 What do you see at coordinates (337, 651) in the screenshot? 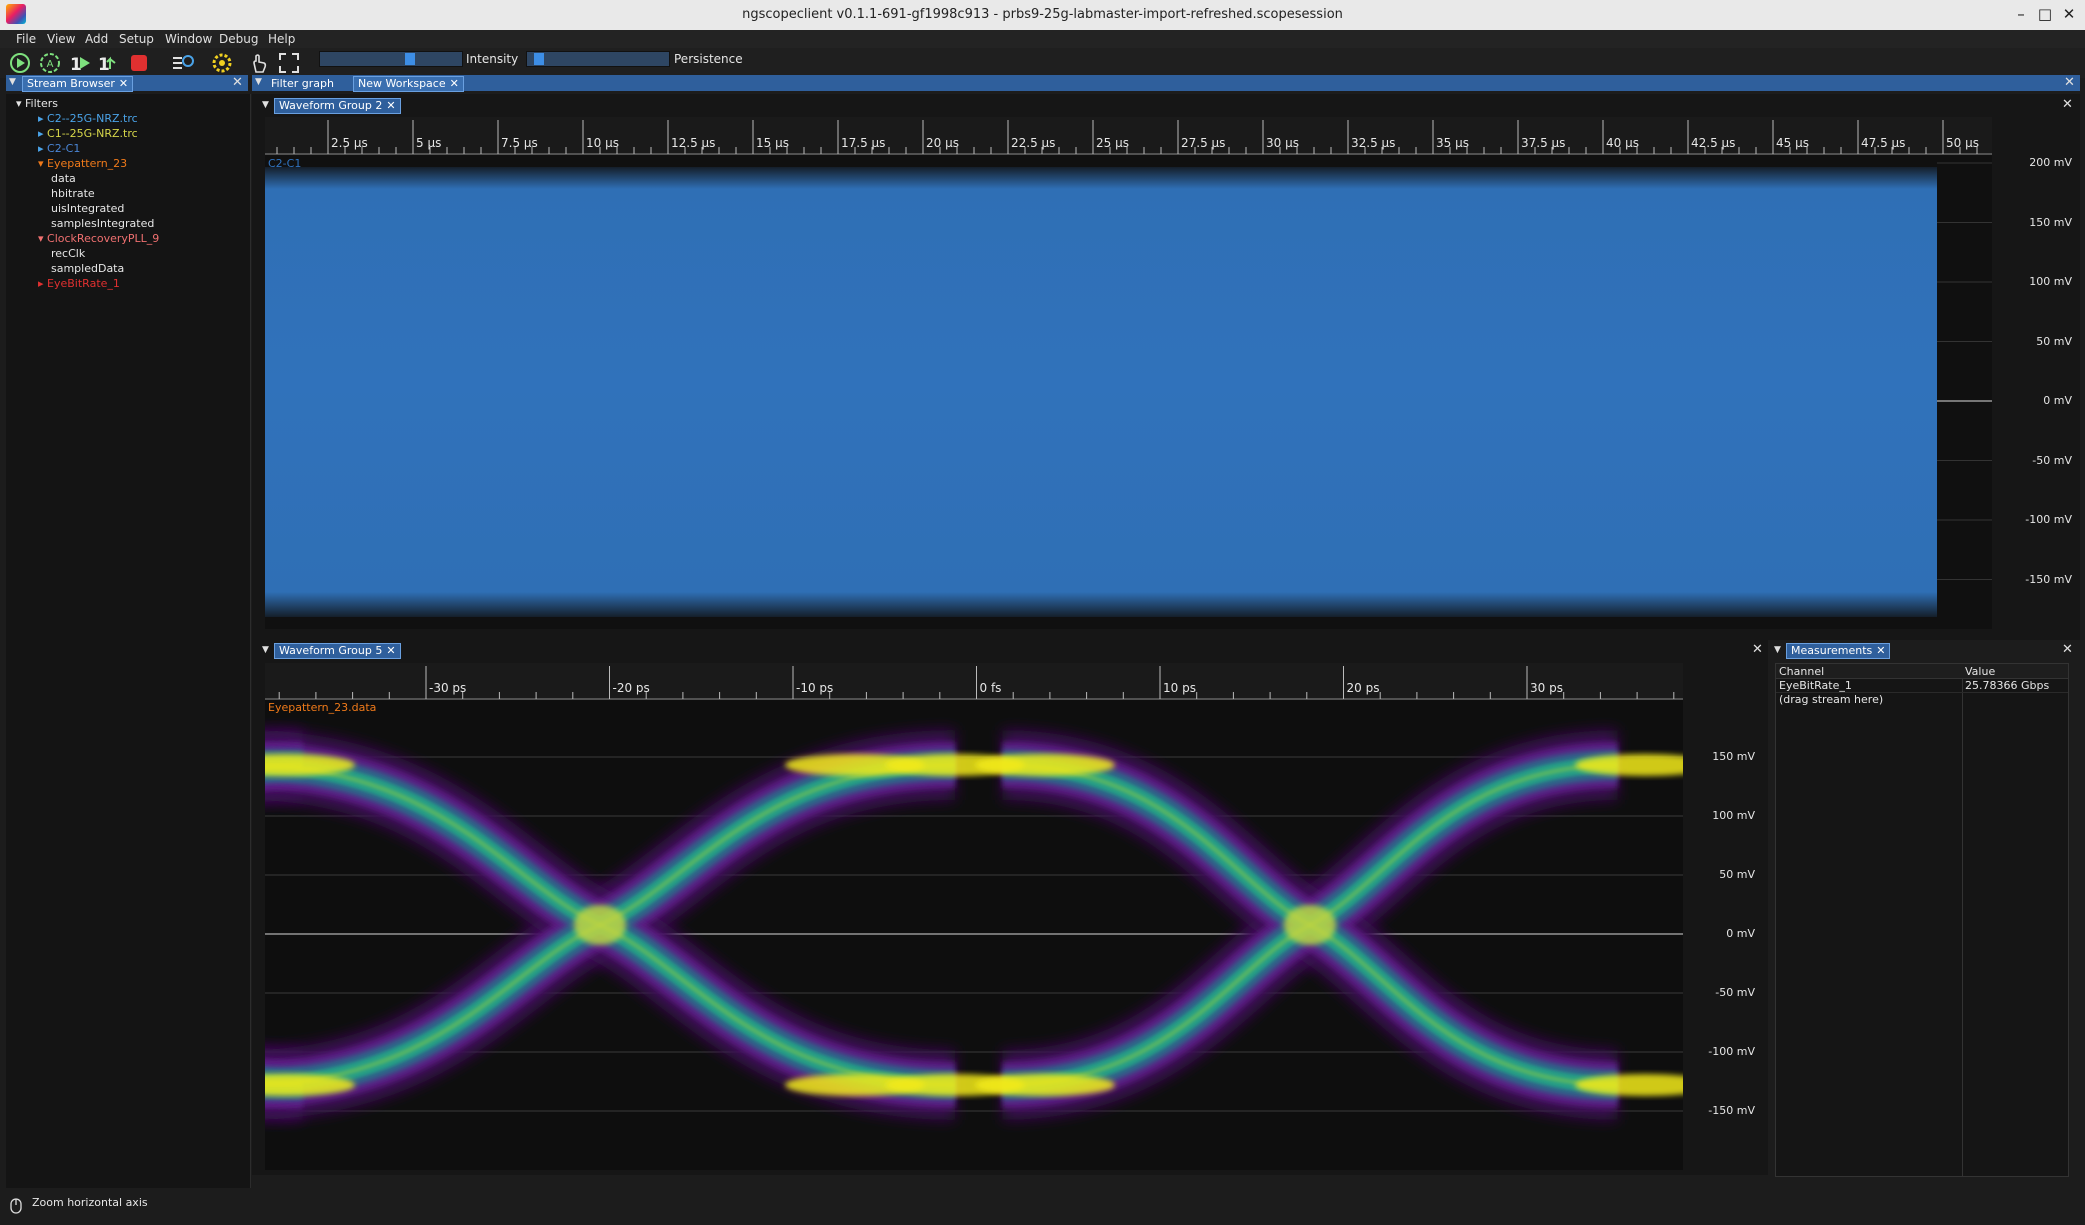
I see `tab-waveform-group-5: Waveform Group 5 ✕` at bounding box center [337, 651].